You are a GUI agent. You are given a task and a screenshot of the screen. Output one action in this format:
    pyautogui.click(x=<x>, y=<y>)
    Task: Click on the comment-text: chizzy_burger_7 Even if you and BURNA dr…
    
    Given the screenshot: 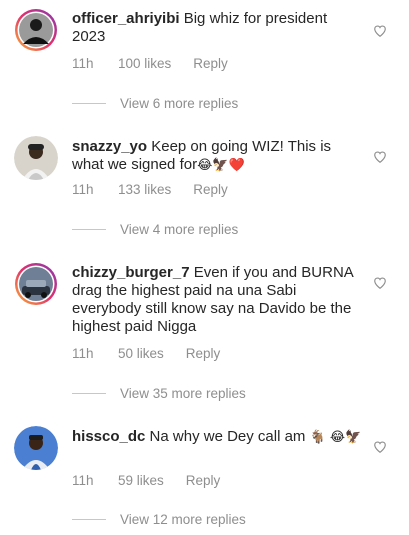 What is the action you would take?
    pyautogui.click(x=218, y=300)
    